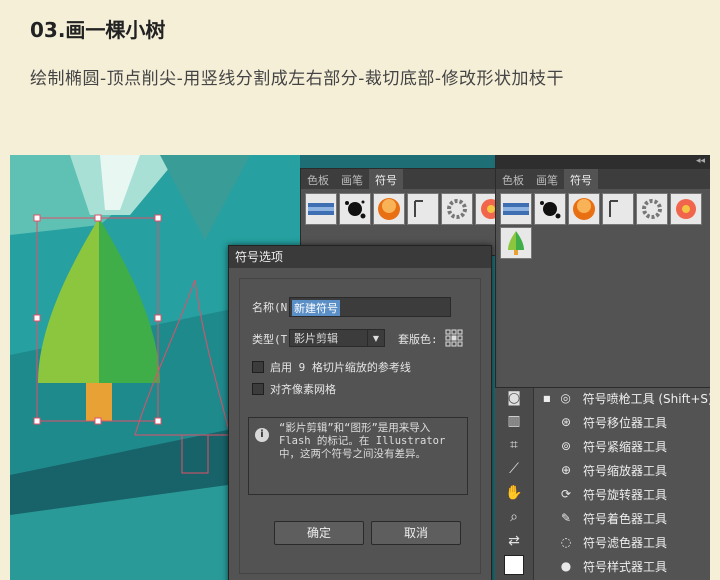 The height and width of the screenshot is (580, 720). Describe the element at coordinates (566, 422) in the screenshot. I see `symbol-shifter-icon: ⊛` at that location.